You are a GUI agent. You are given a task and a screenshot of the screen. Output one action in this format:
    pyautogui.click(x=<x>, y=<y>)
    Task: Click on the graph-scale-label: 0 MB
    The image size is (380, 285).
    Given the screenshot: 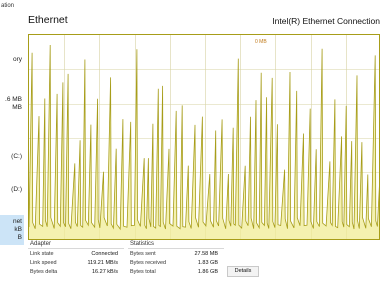 What is the action you would take?
    pyautogui.click(x=261, y=42)
    